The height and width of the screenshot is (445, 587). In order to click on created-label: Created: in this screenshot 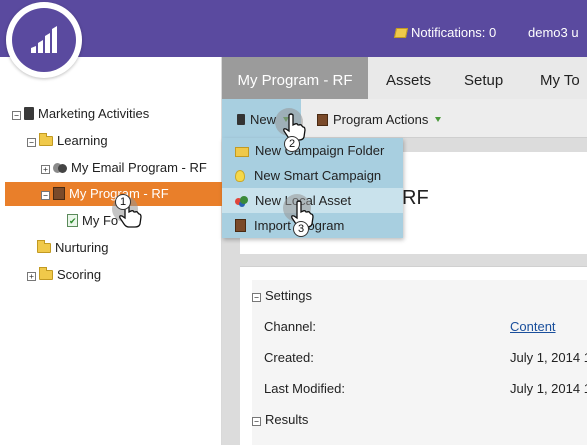, I will do `click(289, 357)`.